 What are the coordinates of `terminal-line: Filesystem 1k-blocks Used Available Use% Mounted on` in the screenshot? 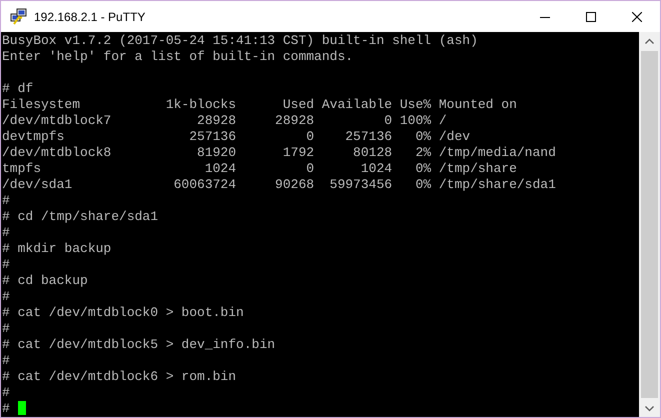 It's located at (259, 105).